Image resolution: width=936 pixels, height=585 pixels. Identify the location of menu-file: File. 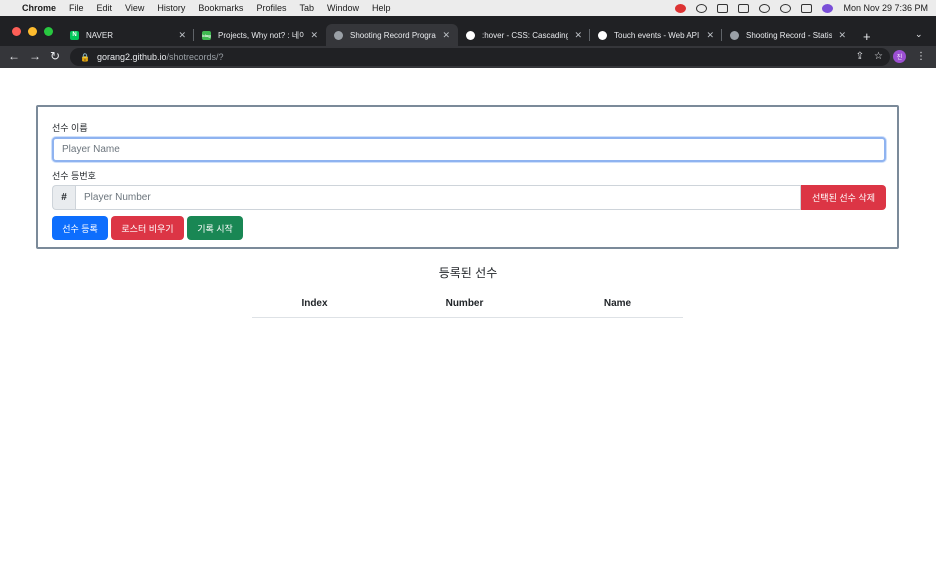
(76, 8).